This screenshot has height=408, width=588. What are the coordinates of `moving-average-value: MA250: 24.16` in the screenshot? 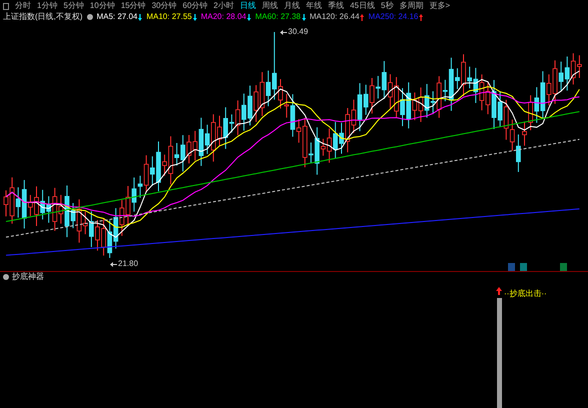 It's located at (393, 17).